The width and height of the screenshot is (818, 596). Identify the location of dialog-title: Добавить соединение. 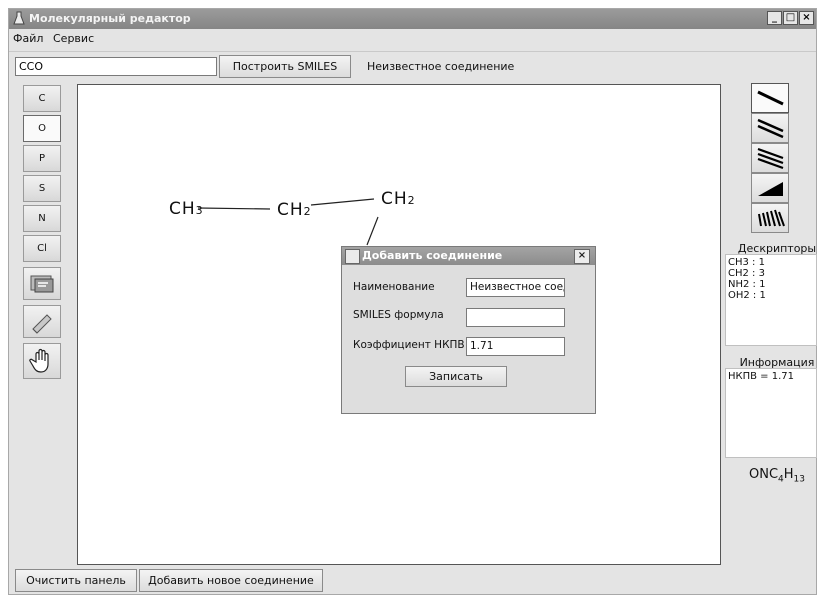
(432, 255).